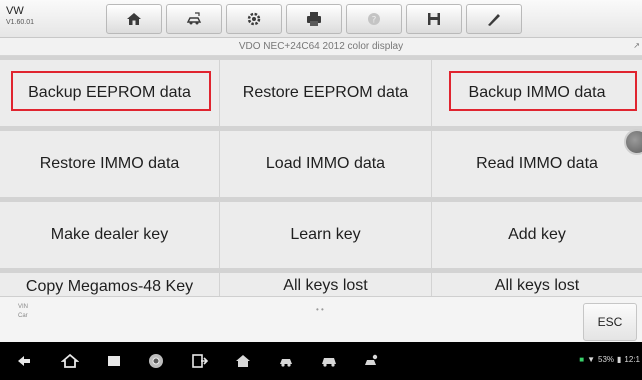 The width and height of the screenshot is (642, 380). I want to click on save-button, so click(434, 19).